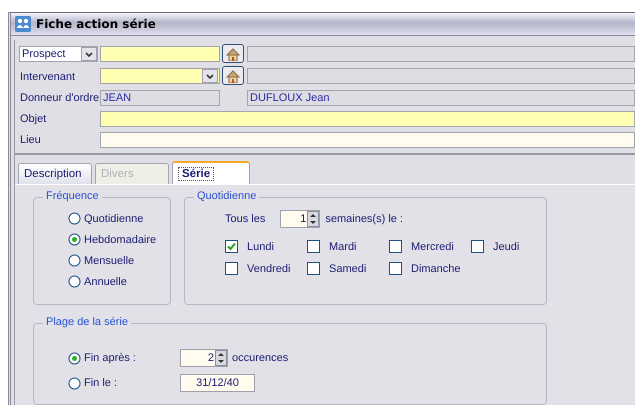  I want to click on checkbox-label: Vendredi, so click(268, 268).